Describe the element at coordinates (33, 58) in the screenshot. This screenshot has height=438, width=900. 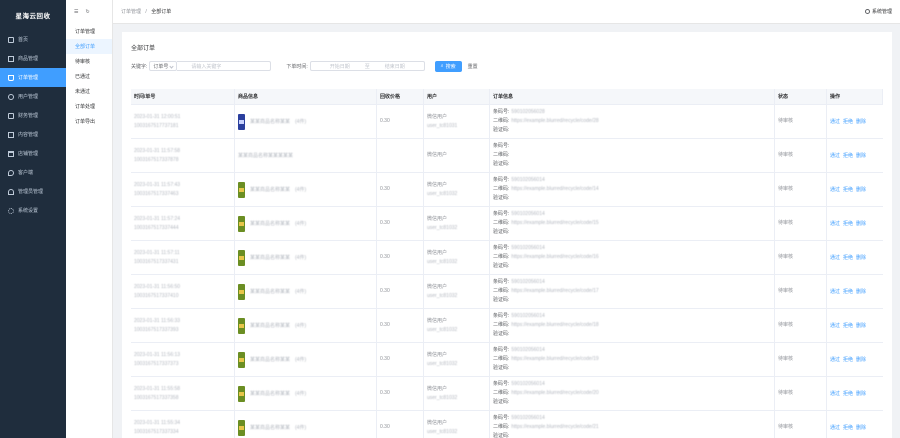
I see `sidebar-item: 商品管理` at that location.